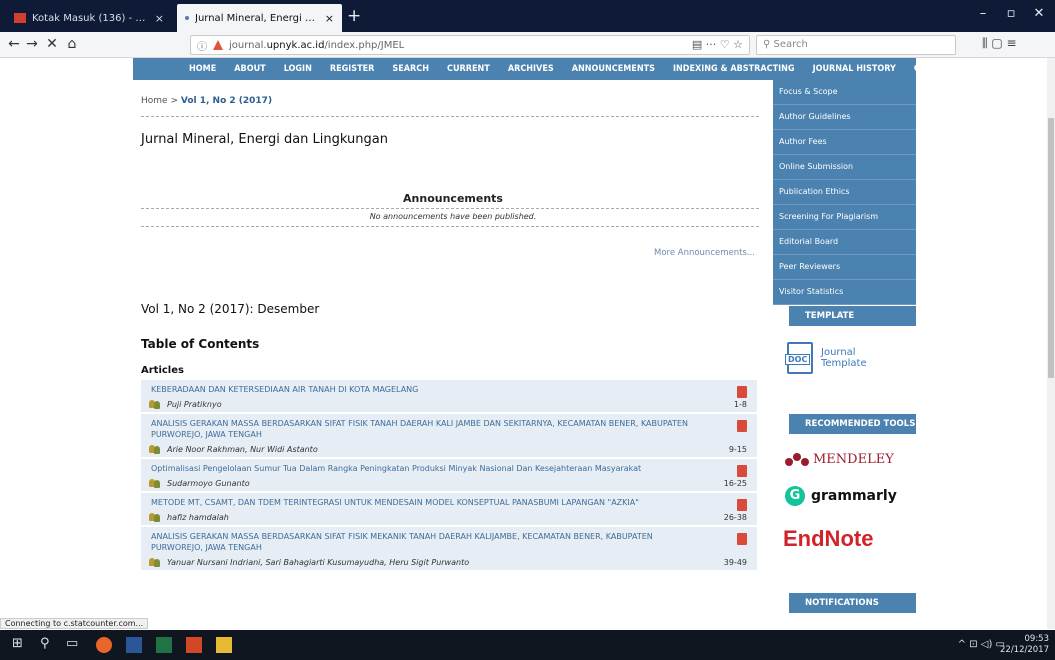 Image resolution: width=1055 pixels, height=660 pixels. What do you see at coordinates (844, 267) in the screenshot?
I see `sidebar-item-peer-reviewers: Peer Reviewers` at bounding box center [844, 267].